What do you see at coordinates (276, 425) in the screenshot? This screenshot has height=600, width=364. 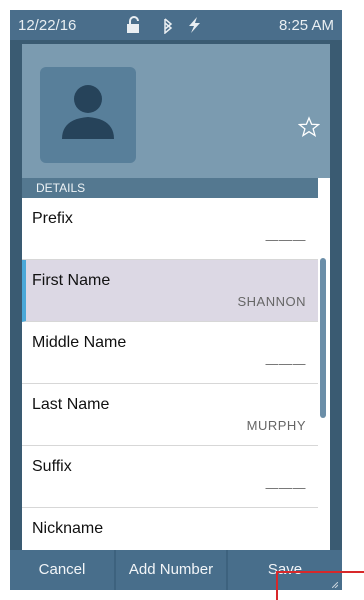 I see `field-value: MURPHY` at bounding box center [276, 425].